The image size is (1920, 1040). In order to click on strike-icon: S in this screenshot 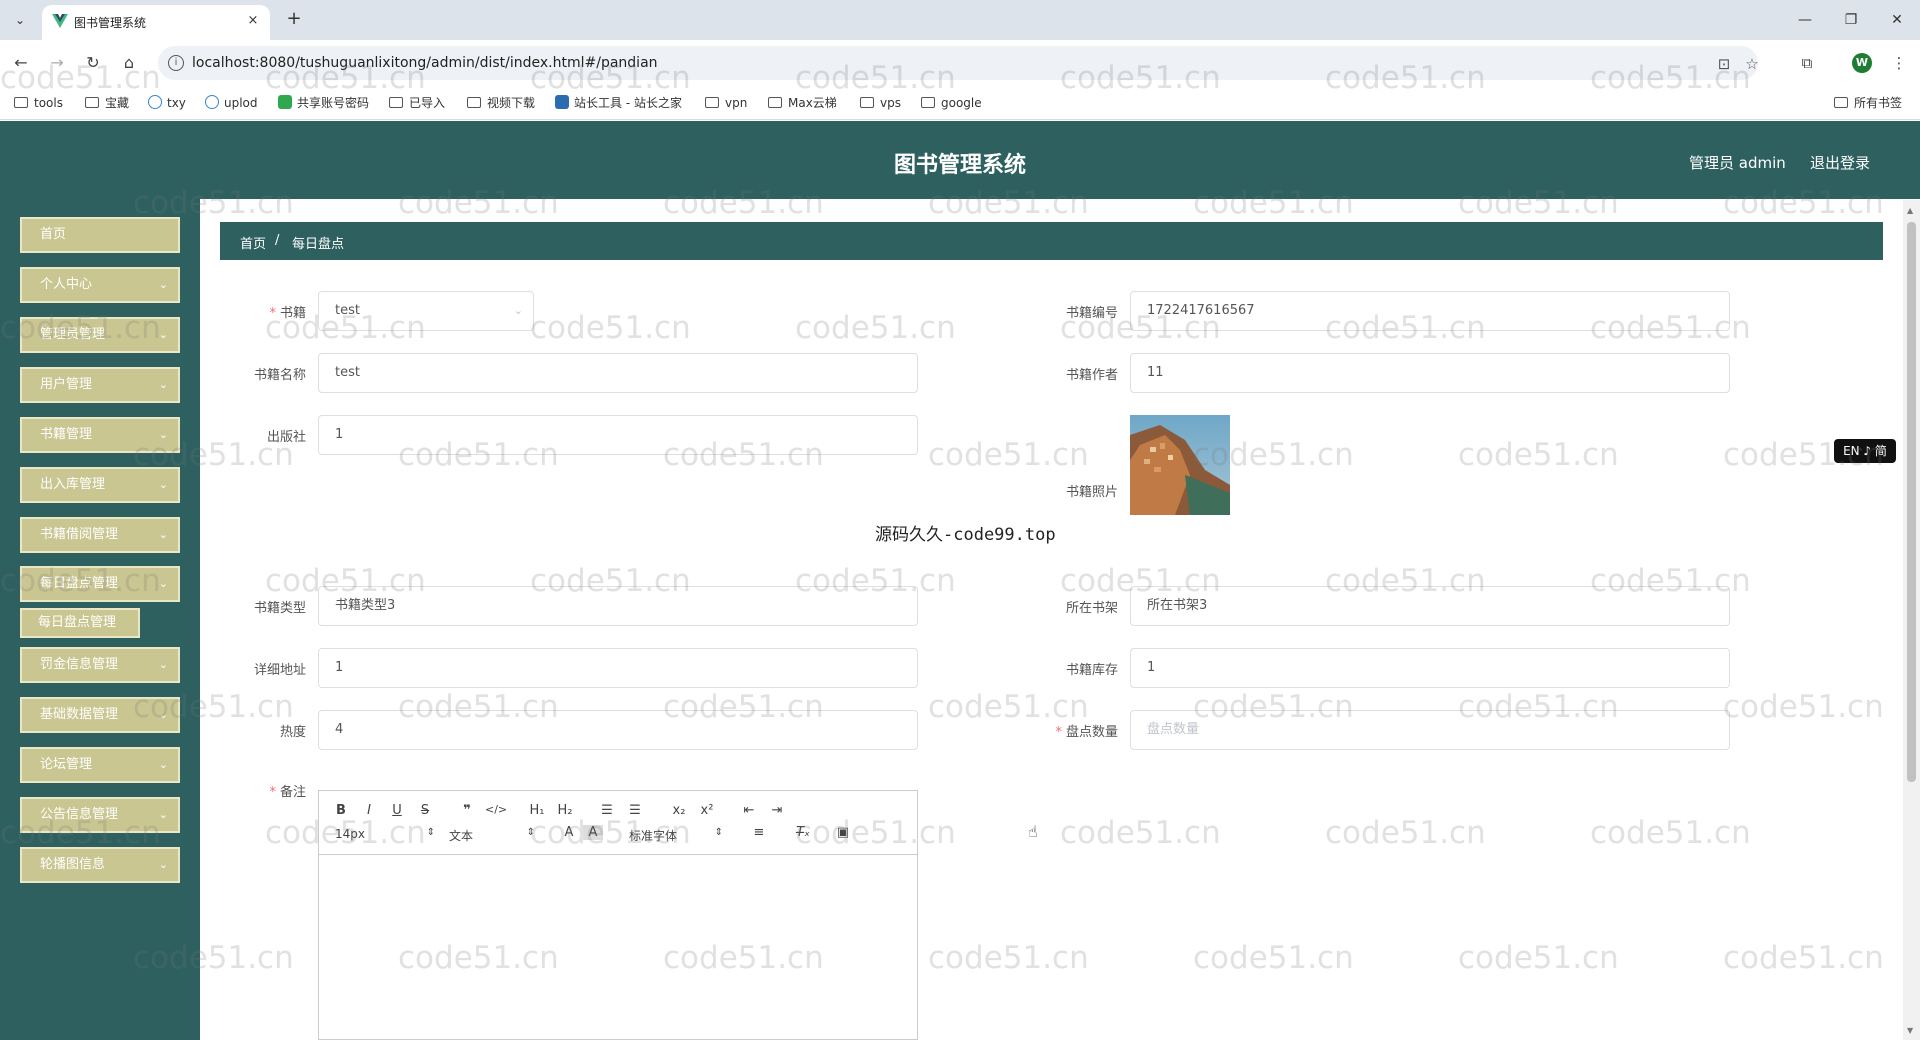, I will do `click(425, 810)`.